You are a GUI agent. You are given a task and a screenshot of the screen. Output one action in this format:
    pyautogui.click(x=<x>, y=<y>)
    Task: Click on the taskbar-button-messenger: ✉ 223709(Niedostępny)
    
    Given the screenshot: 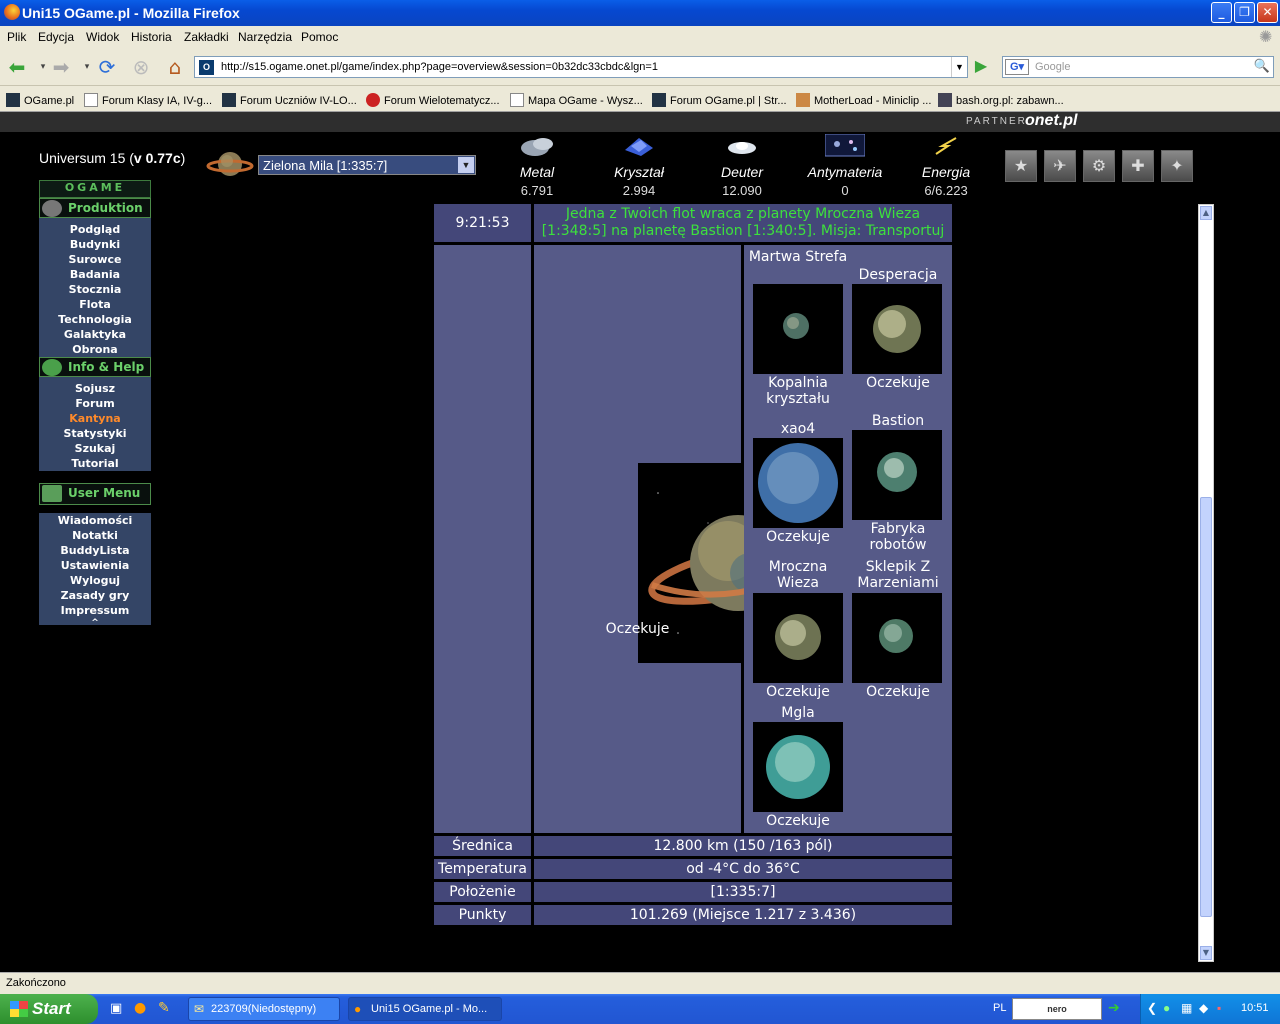 What is the action you would take?
    pyautogui.click(x=264, y=1009)
    